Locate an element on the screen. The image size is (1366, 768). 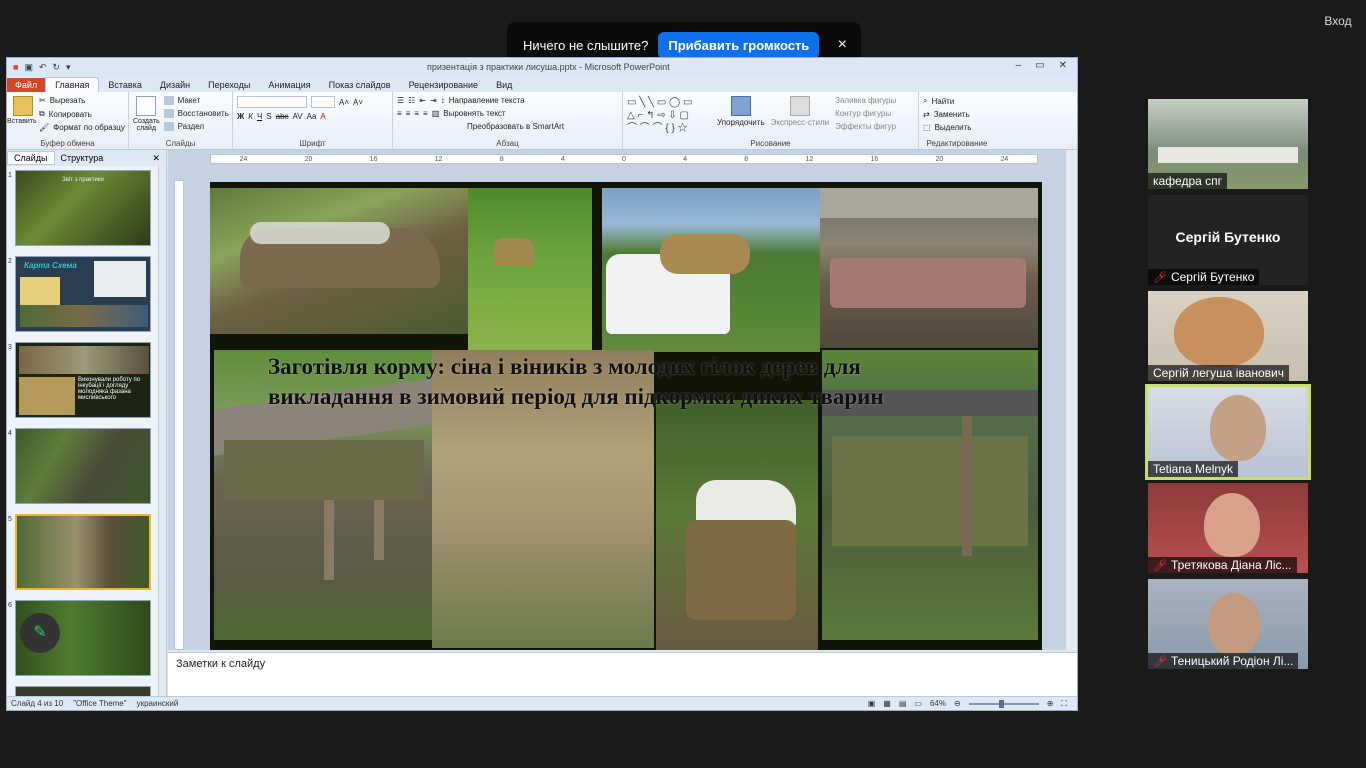
slide-thumbnail-2: Карта Схема is located at coordinates (83, 294).